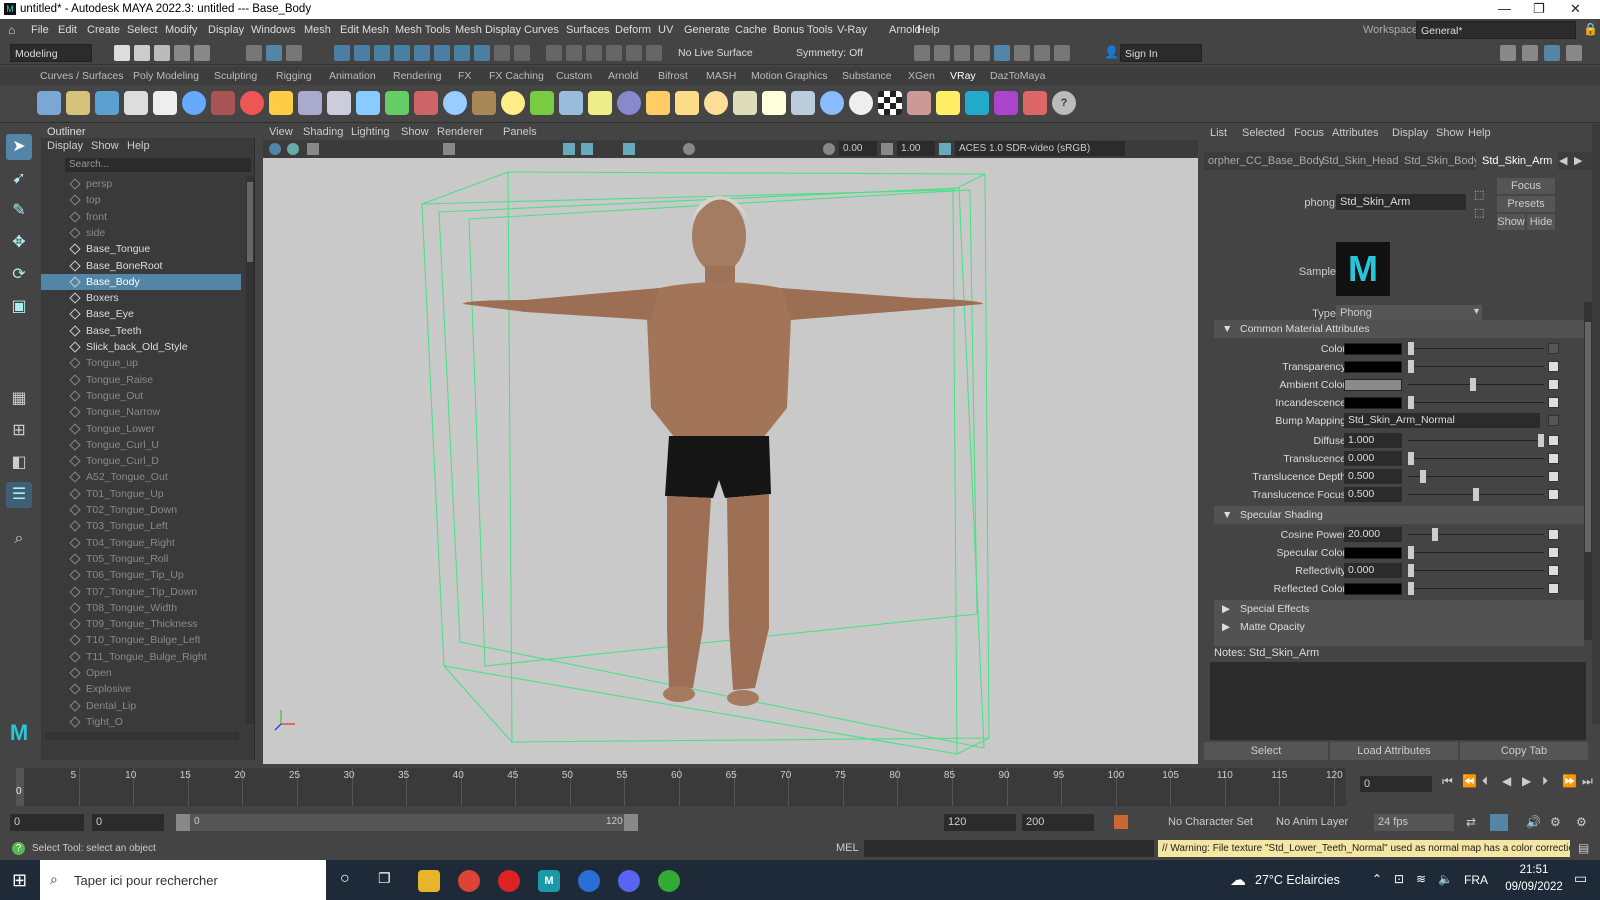  What do you see at coordinates (141, 363) in the screenshot?
I see `outliner-item: Tongue_up` at bounding box center [141, 363].